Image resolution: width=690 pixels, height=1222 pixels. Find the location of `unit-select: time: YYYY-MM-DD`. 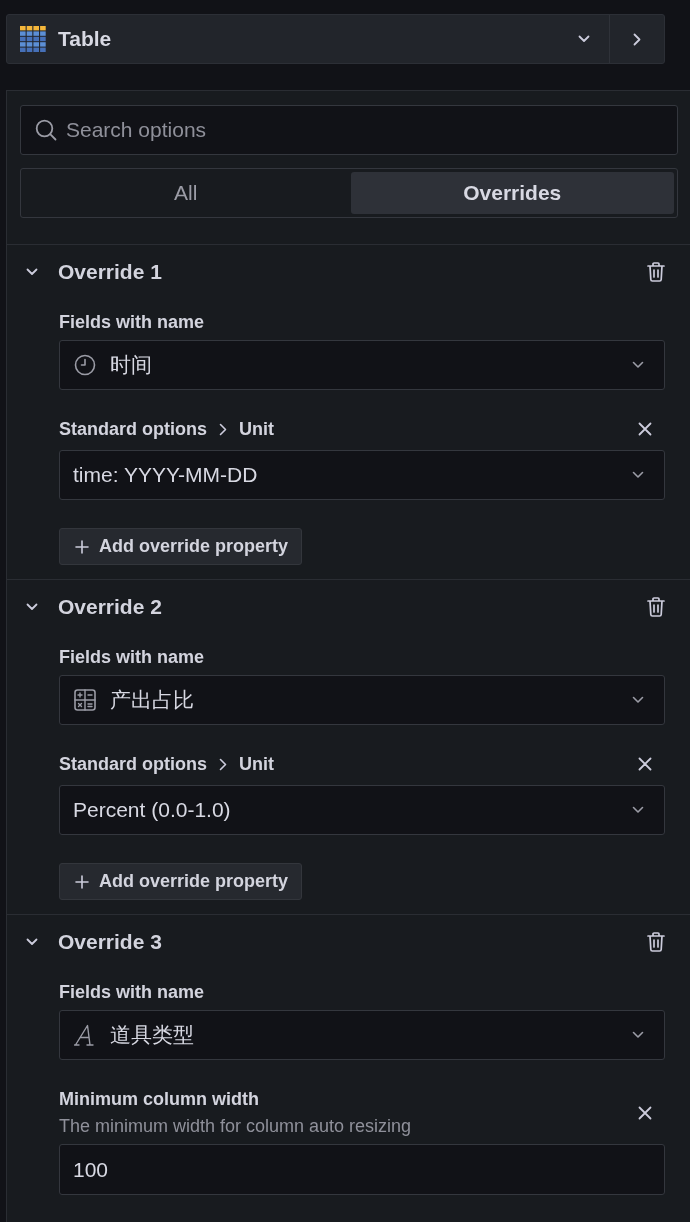

unit-select: time: YYYY-MM-DD is located at coordinates (362, 475).